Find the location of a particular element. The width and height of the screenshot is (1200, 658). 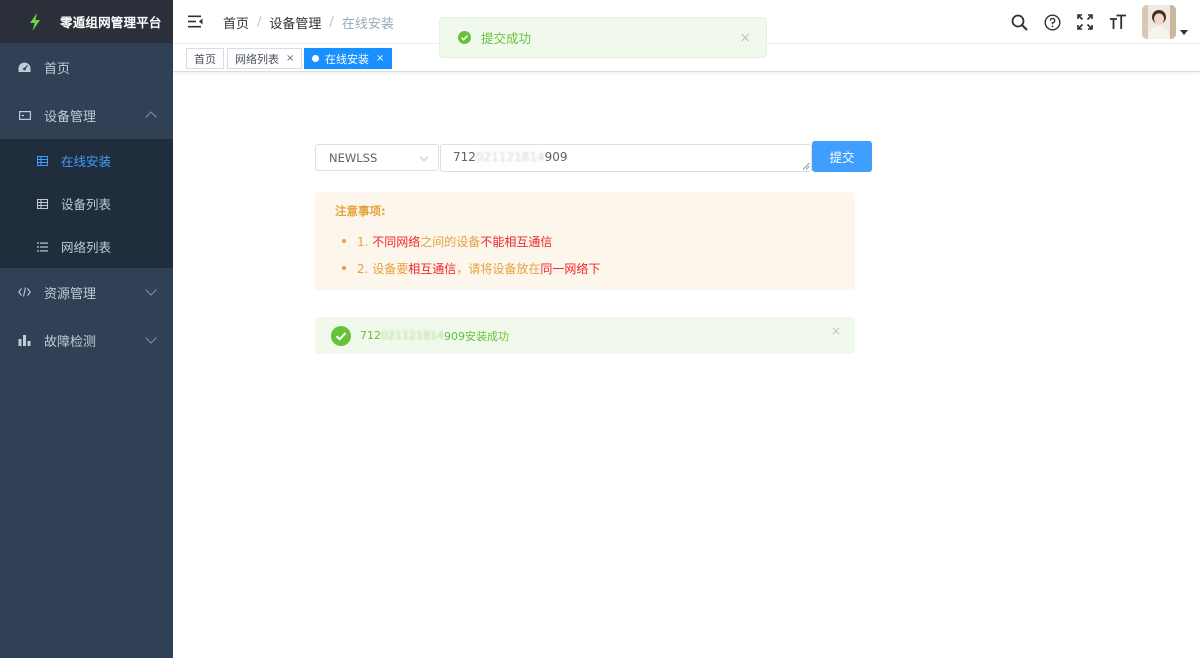

tag-label: 首页 is located at coordinates (205, 59).